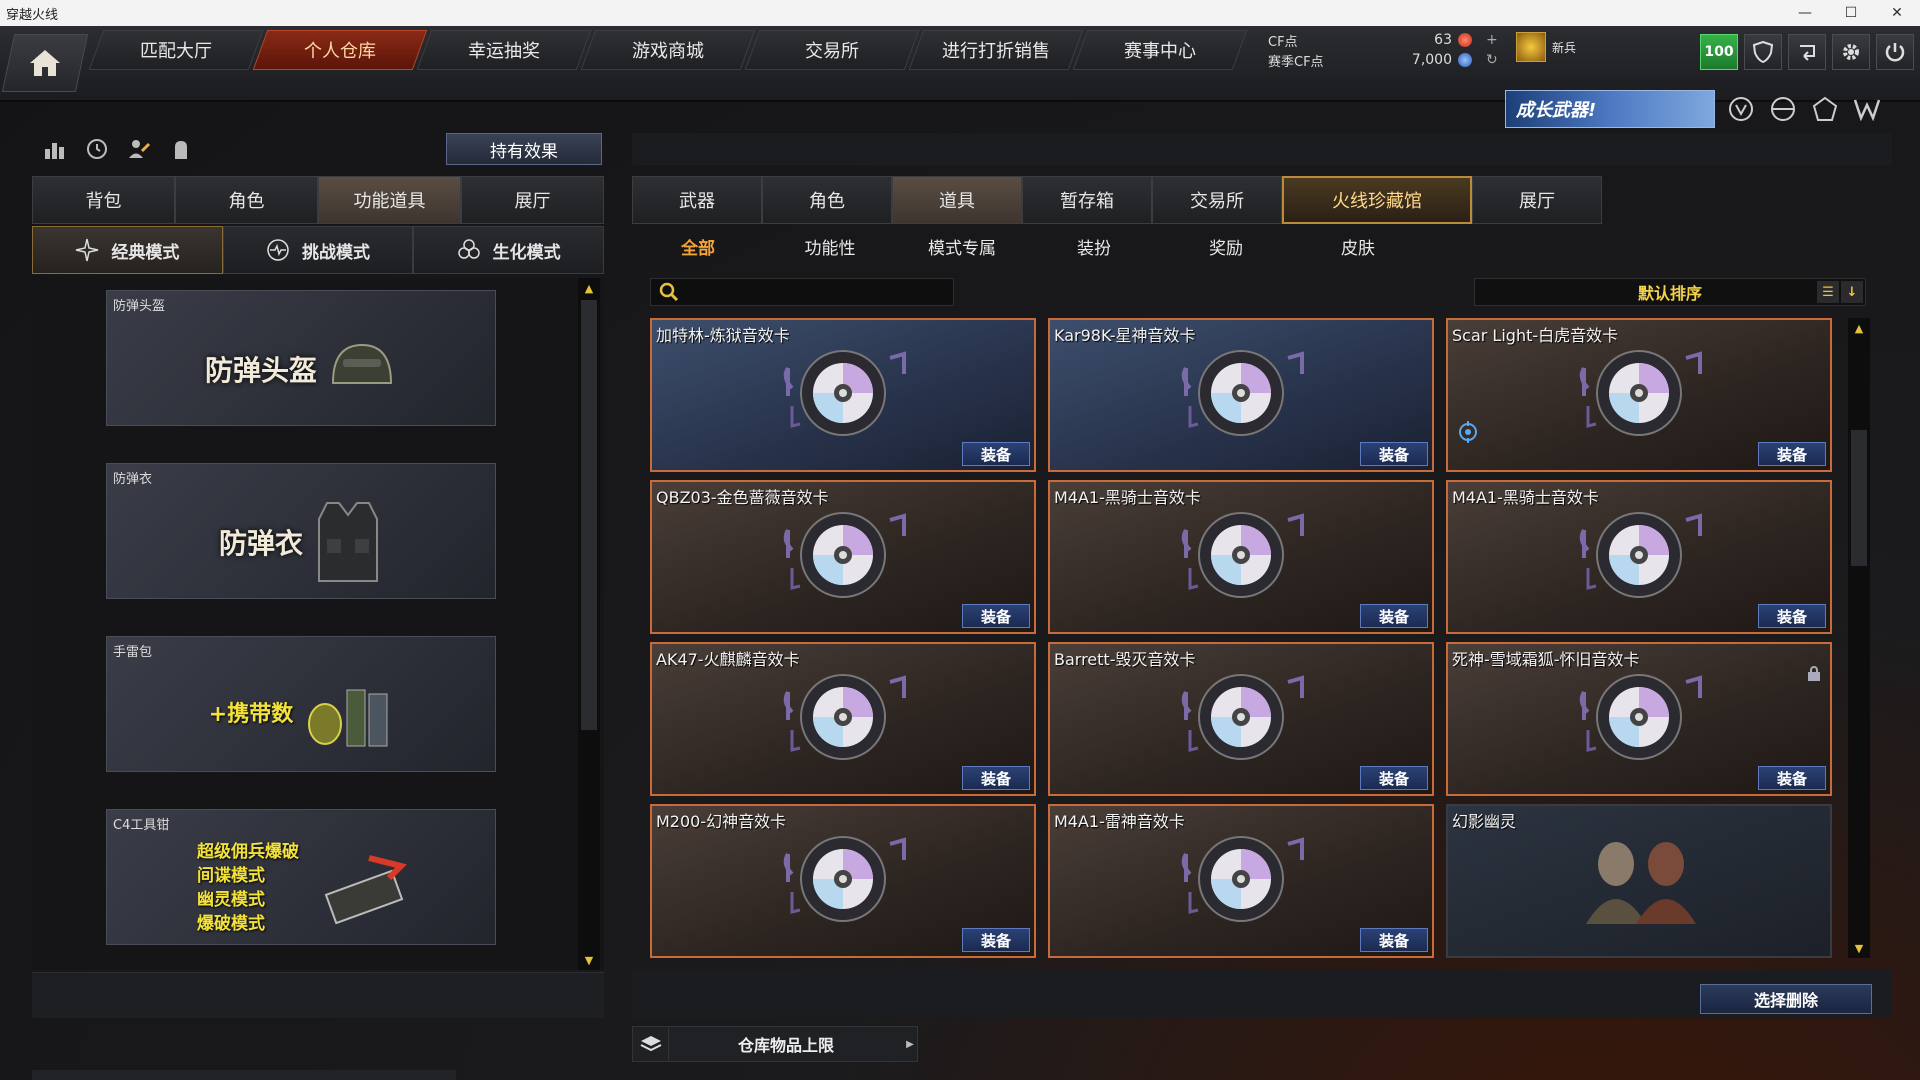  What do you see at coordinates (1094, 246) in the screenshot?
I see `sub-tab: 装扮` at bounding box center [1094, 246].